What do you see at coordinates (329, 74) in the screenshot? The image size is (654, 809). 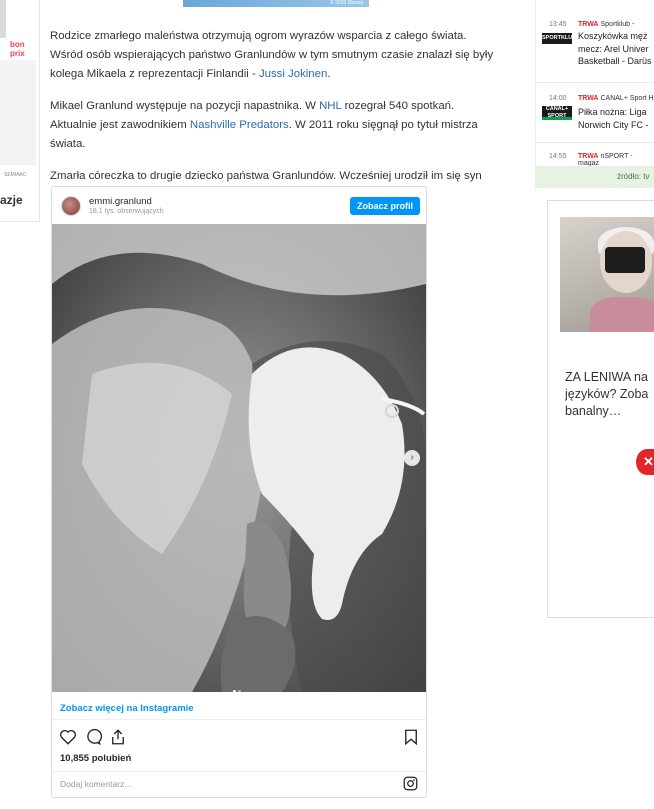 I see `paragraph-end: .` at bounding box center [329, 74].